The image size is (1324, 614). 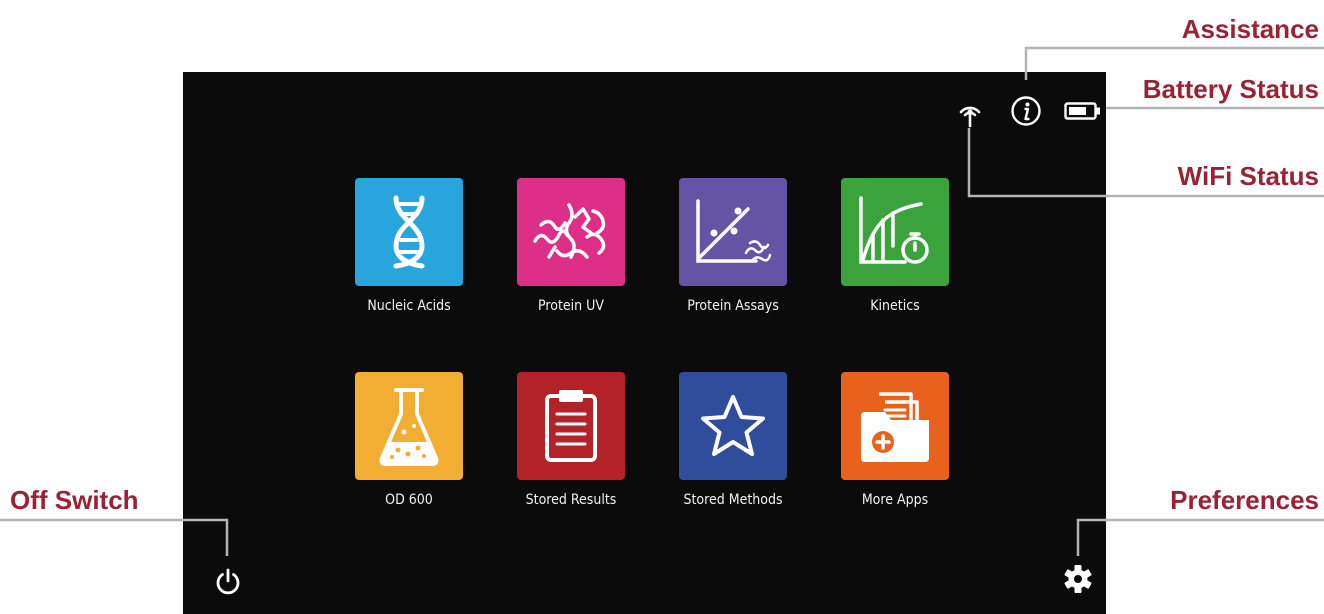 What do you see at coordinates (74, 500) in the screenshot?
I see `callout-off-switch: Off Switch` at bounding box center [74, 500].